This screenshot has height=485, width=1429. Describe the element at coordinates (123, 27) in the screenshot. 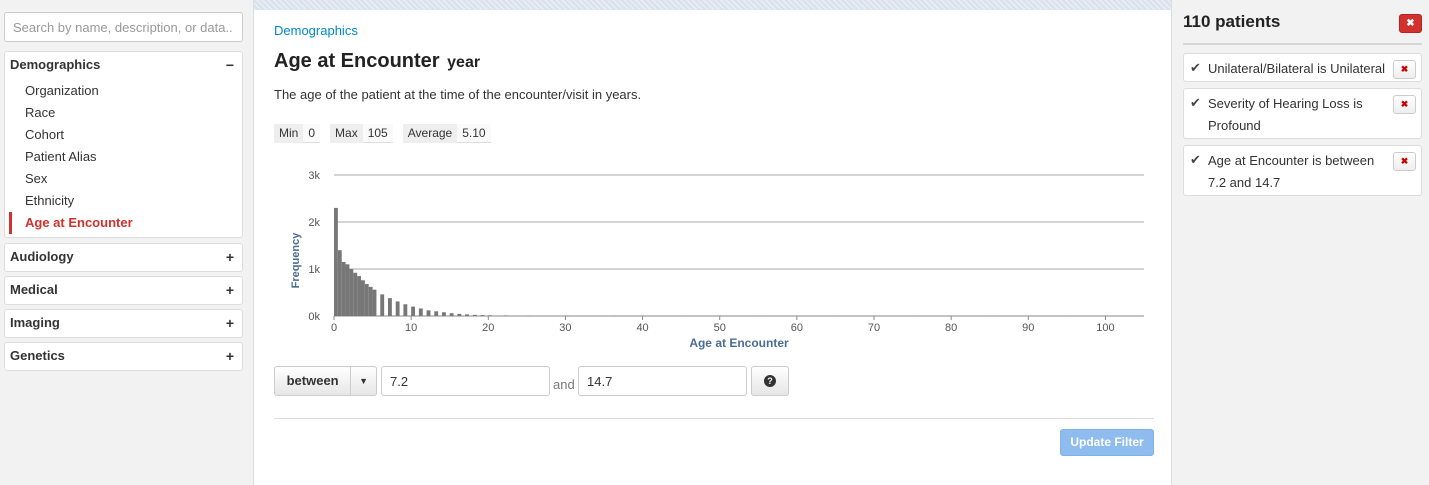

I see `search-input` at that location.